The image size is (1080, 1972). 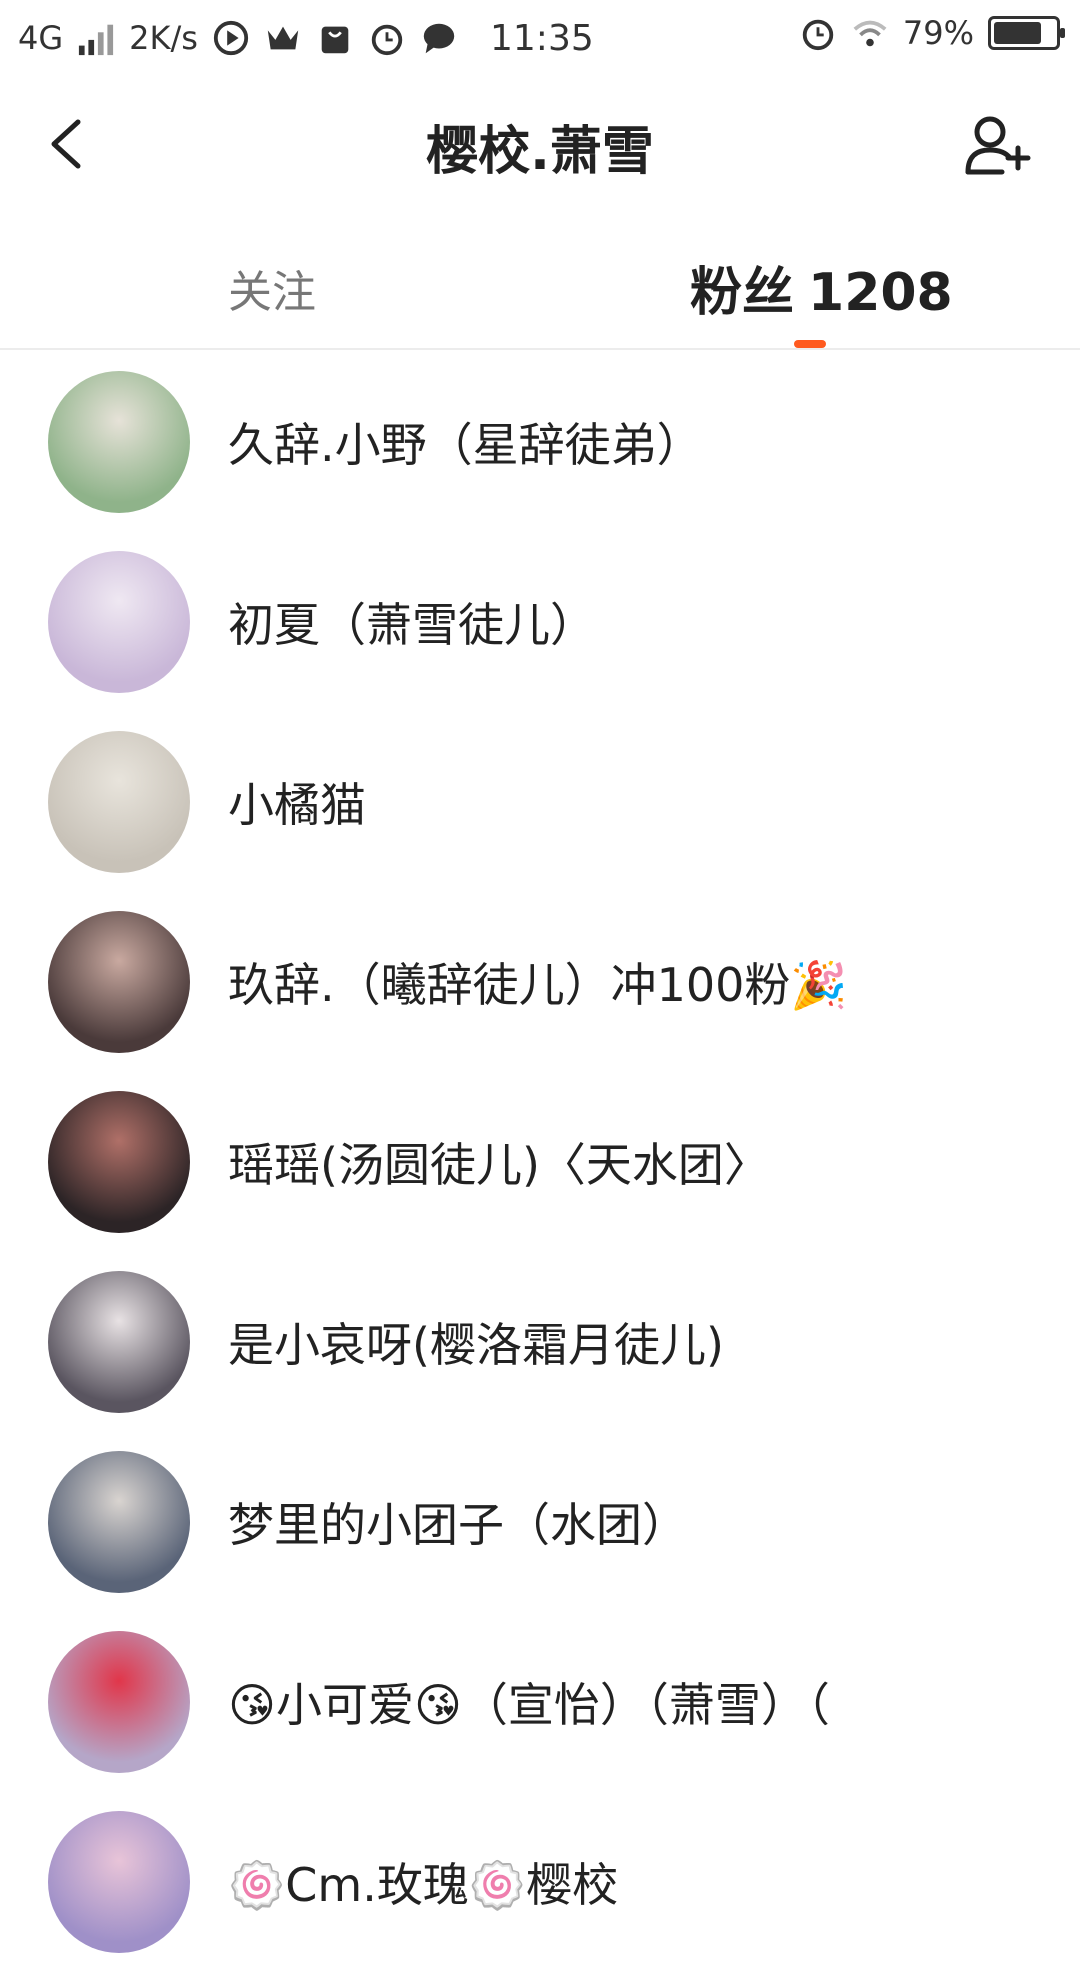 What do you see at coordinates (538, 985) in the screenshot?
I see `fan-name: 玖辞.（曦辞徒儿）冲100粉🎉` at bounding box center [538, 985].